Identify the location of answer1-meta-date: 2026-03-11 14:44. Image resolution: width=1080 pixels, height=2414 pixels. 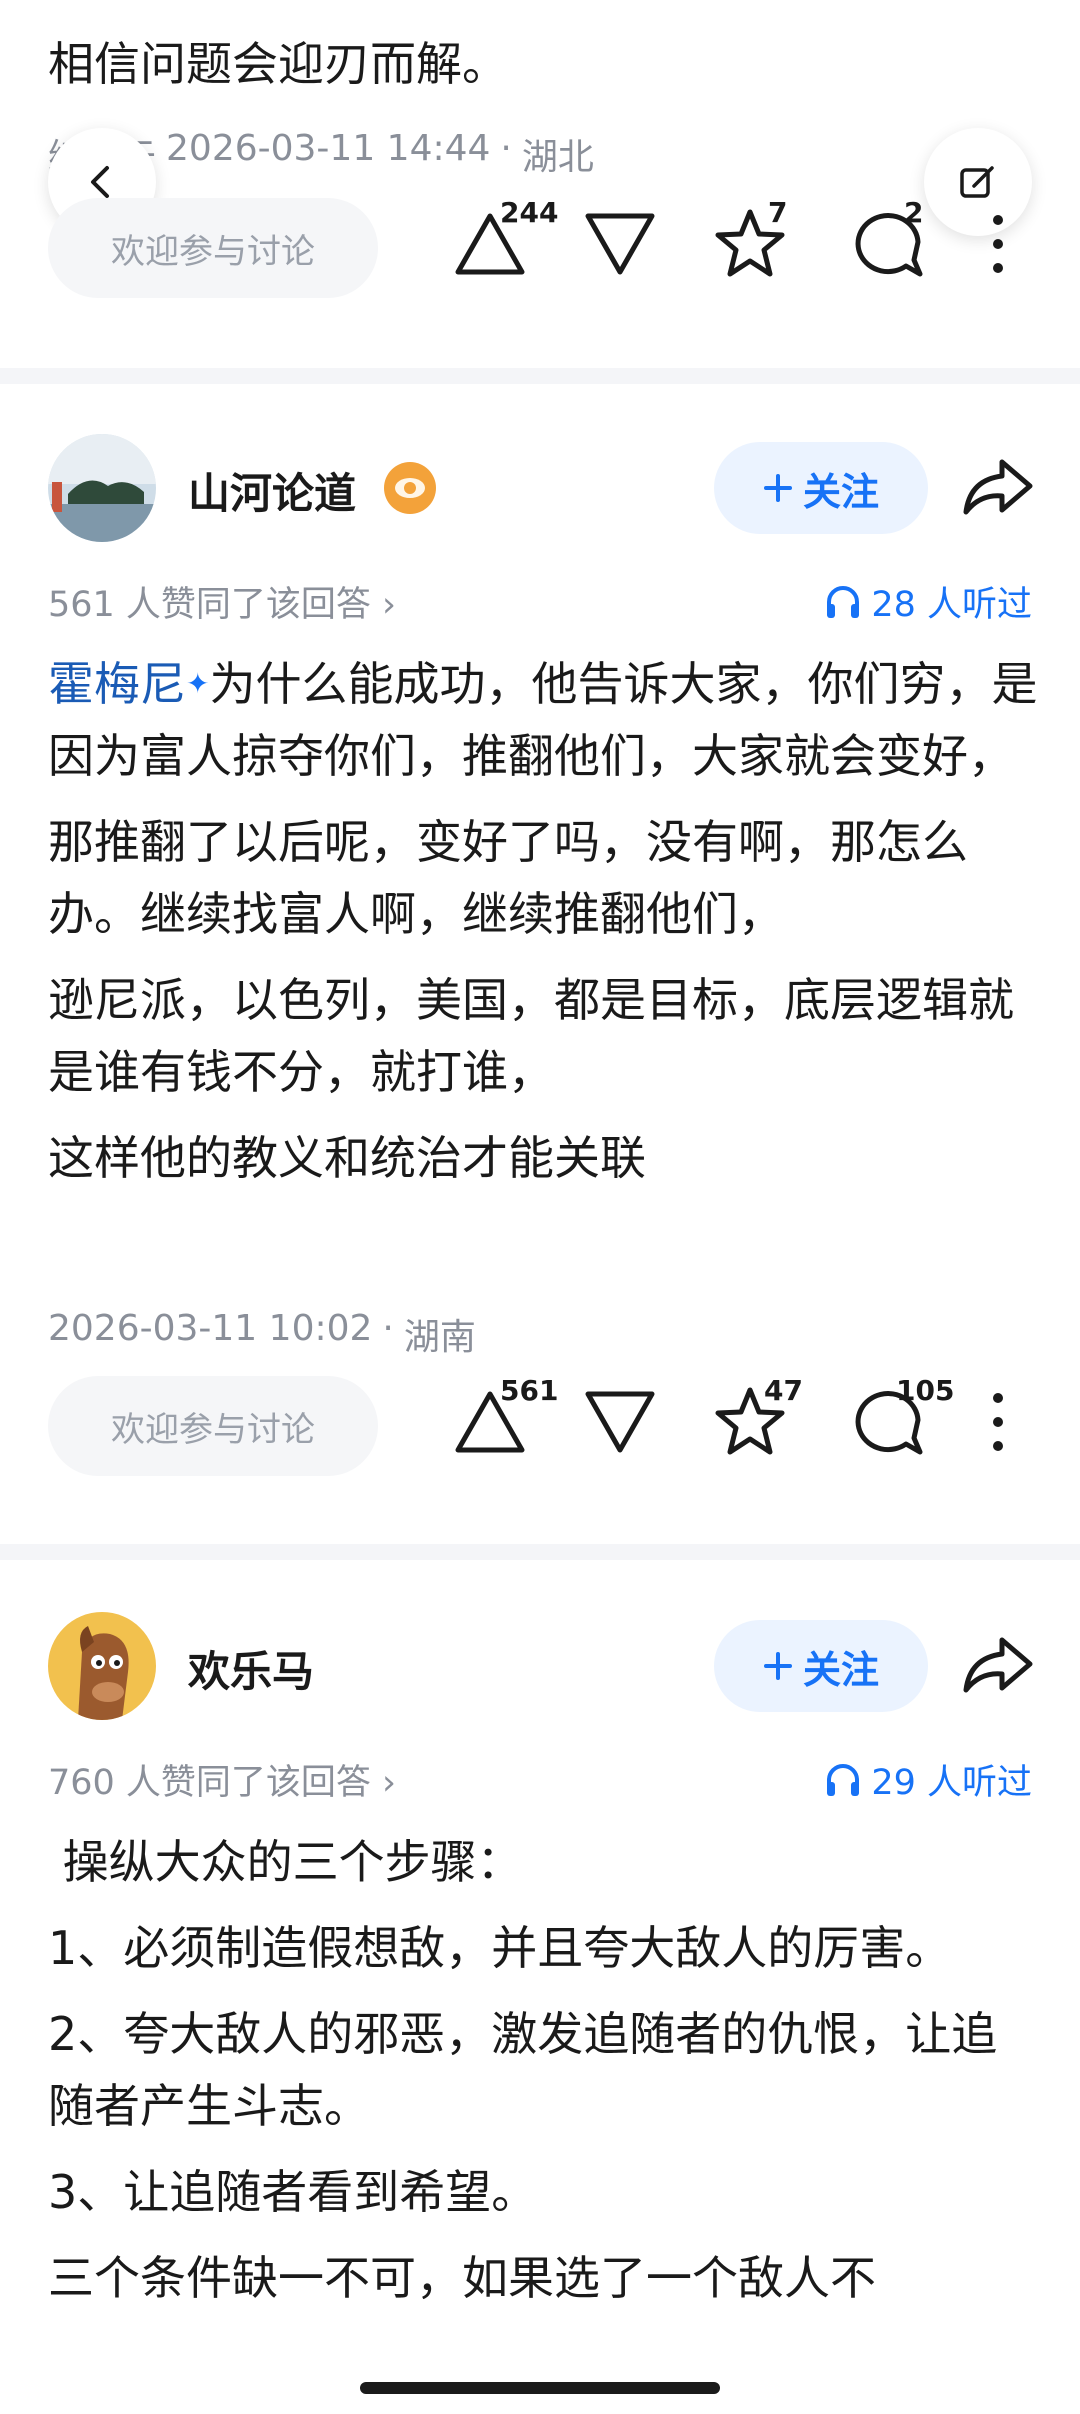
(328, 148).